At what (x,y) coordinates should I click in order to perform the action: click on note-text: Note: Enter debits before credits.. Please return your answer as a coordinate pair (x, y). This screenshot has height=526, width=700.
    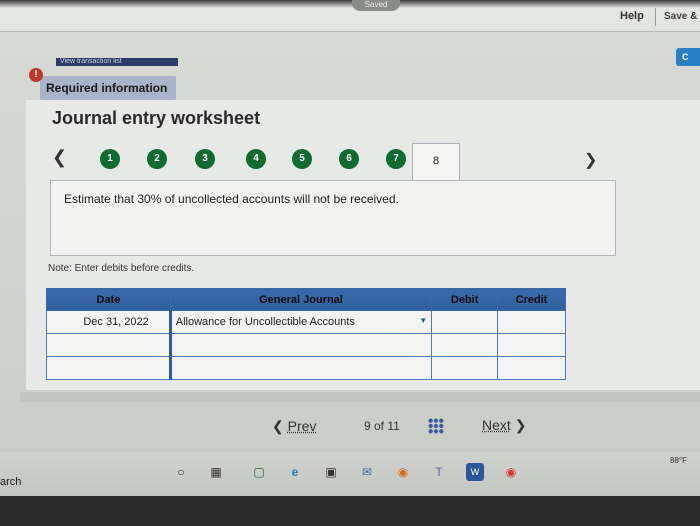
    Looking at the image, I should click on (121, 268).